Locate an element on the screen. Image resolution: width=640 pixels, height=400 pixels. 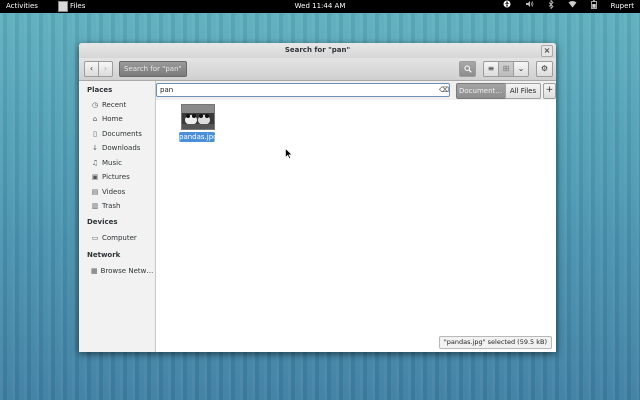
places-heading: Places is located at coordinates (100, 90).